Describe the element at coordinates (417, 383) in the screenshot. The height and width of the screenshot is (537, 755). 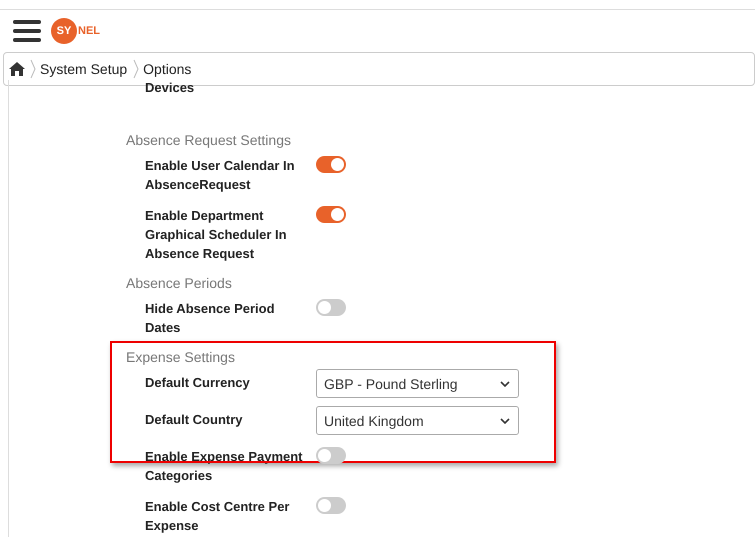
I see `dropdown: GBP - Pound Sterling` at that location.